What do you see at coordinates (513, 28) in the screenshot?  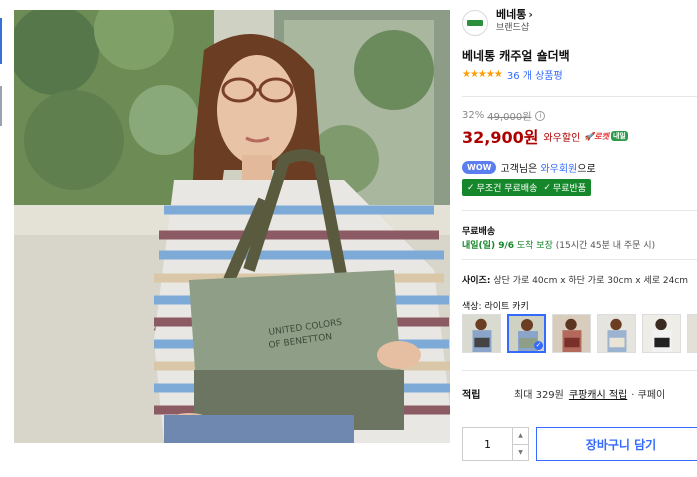 I see `brand-shop-label: 브랜드샵` at bounding box center [513, 28].